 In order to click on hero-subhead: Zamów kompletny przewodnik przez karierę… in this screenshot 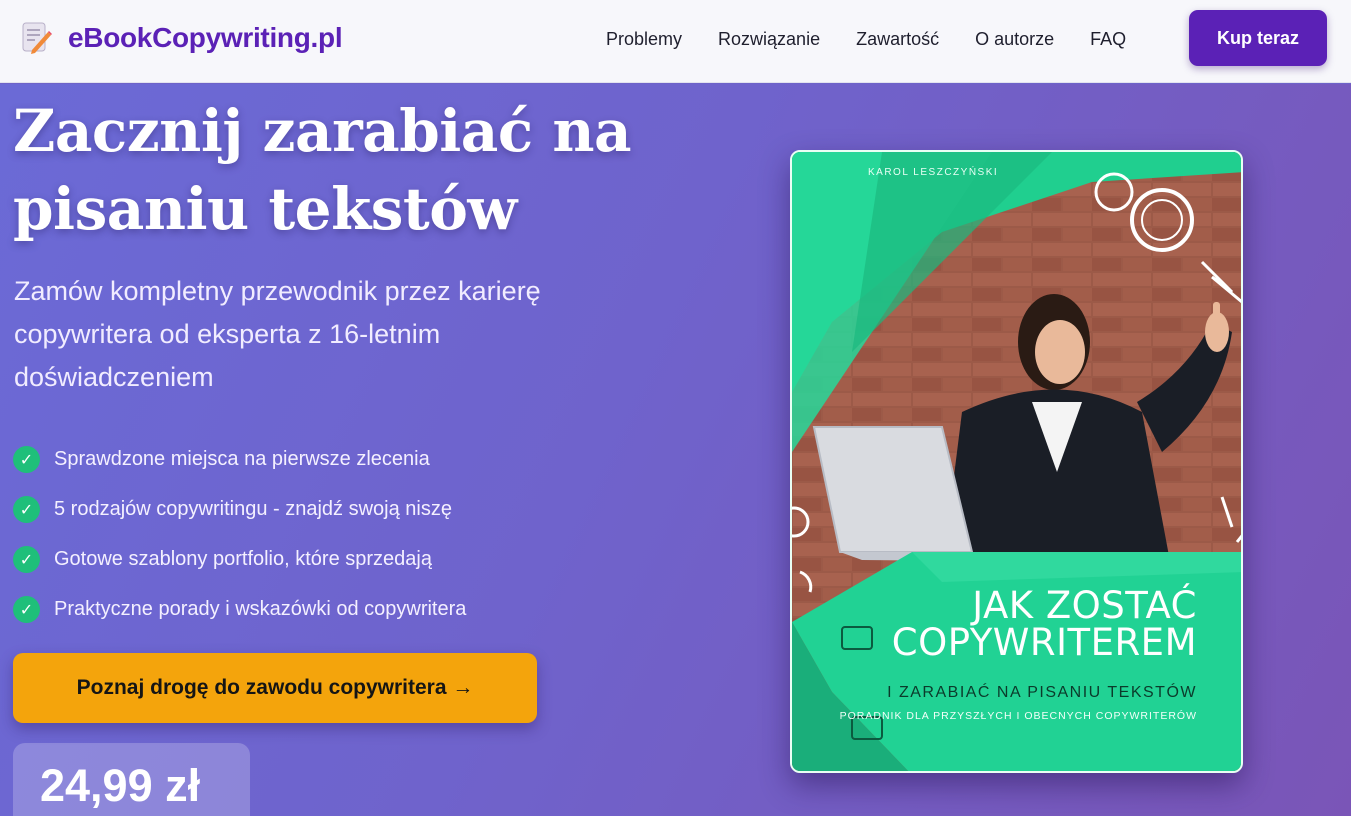, I will do `click(277, 334)`.